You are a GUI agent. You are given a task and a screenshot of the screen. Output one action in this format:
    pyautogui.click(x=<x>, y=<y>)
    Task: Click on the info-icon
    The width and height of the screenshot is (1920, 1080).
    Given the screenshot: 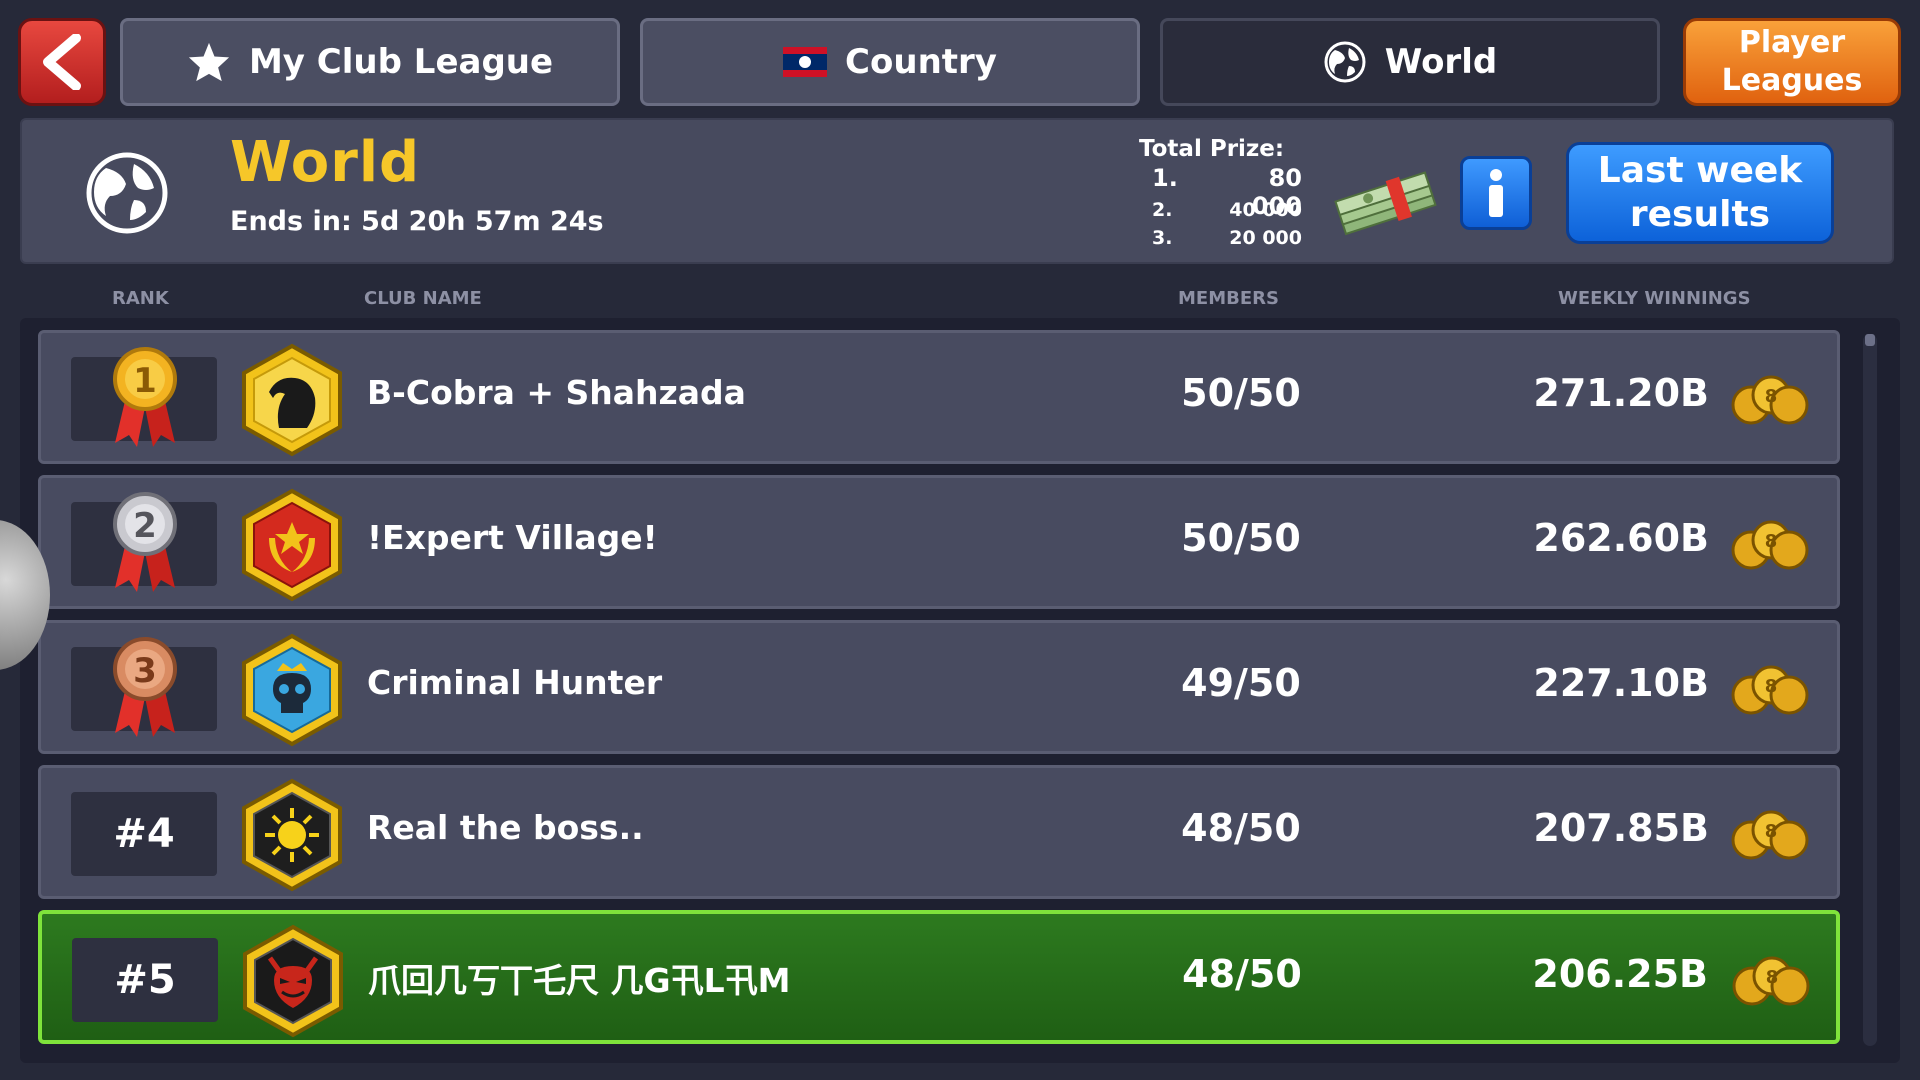 What is the action you would take?
    pyautogui.click(x=1496, y=193)
    